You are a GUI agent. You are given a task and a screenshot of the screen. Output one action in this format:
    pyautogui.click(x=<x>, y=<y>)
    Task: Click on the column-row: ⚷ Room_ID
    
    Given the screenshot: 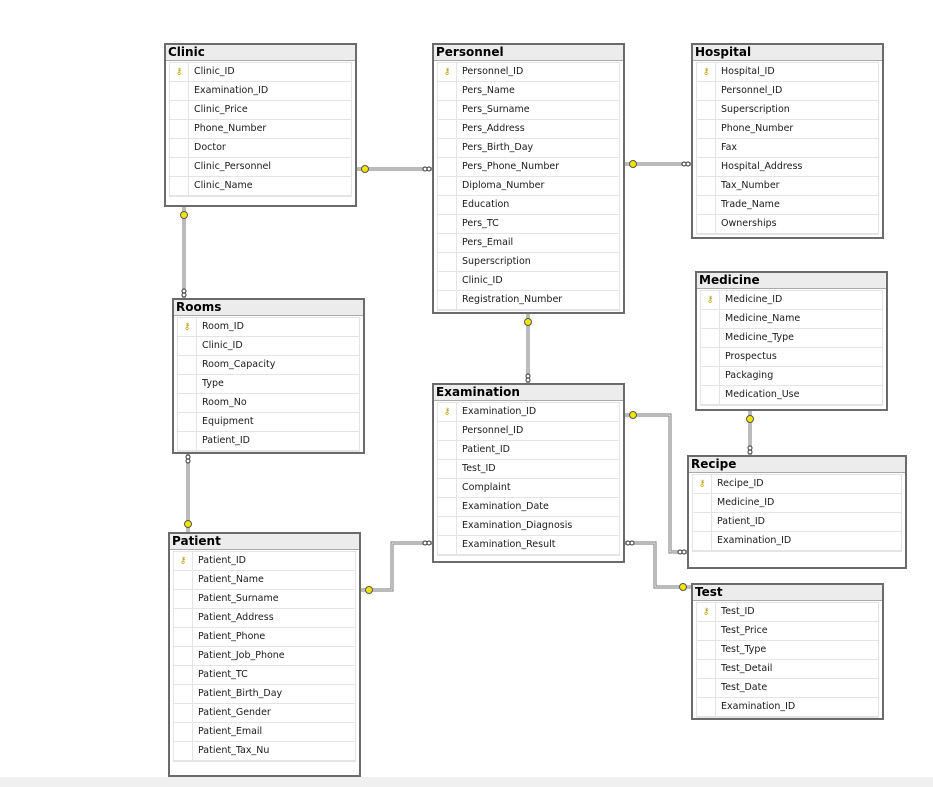 What is the action you would take?
    pyautogui.click(x=268, y=327)
    